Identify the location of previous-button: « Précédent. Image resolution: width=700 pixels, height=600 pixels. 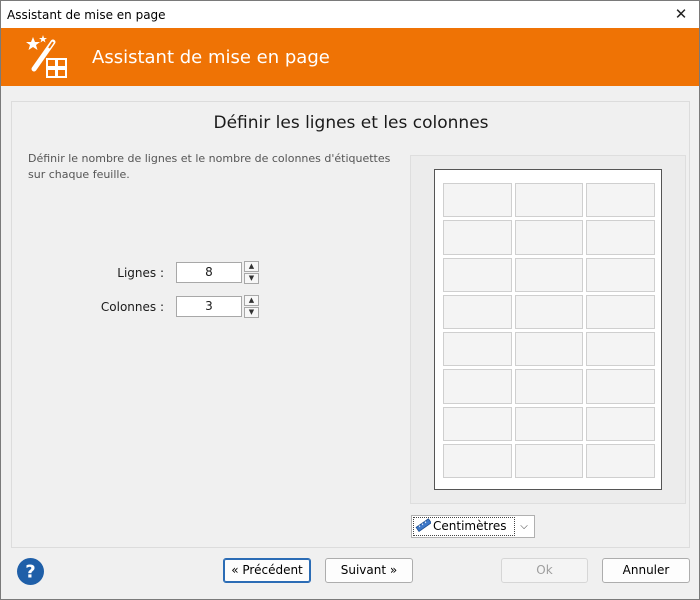
(267, 570).